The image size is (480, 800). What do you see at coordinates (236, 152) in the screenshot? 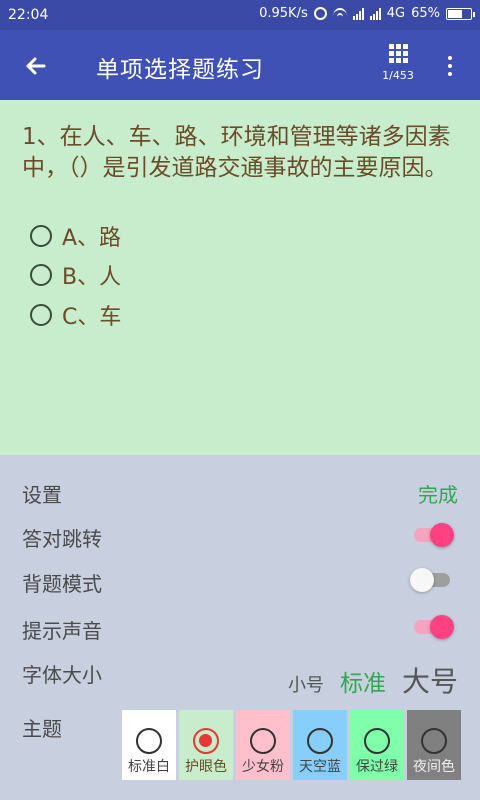
I see `question-text: 1、在人、车、路、环境和管理等诸多因素中，（）是引发道路交通事故的主要原因。` at bounding box center [236, 152].